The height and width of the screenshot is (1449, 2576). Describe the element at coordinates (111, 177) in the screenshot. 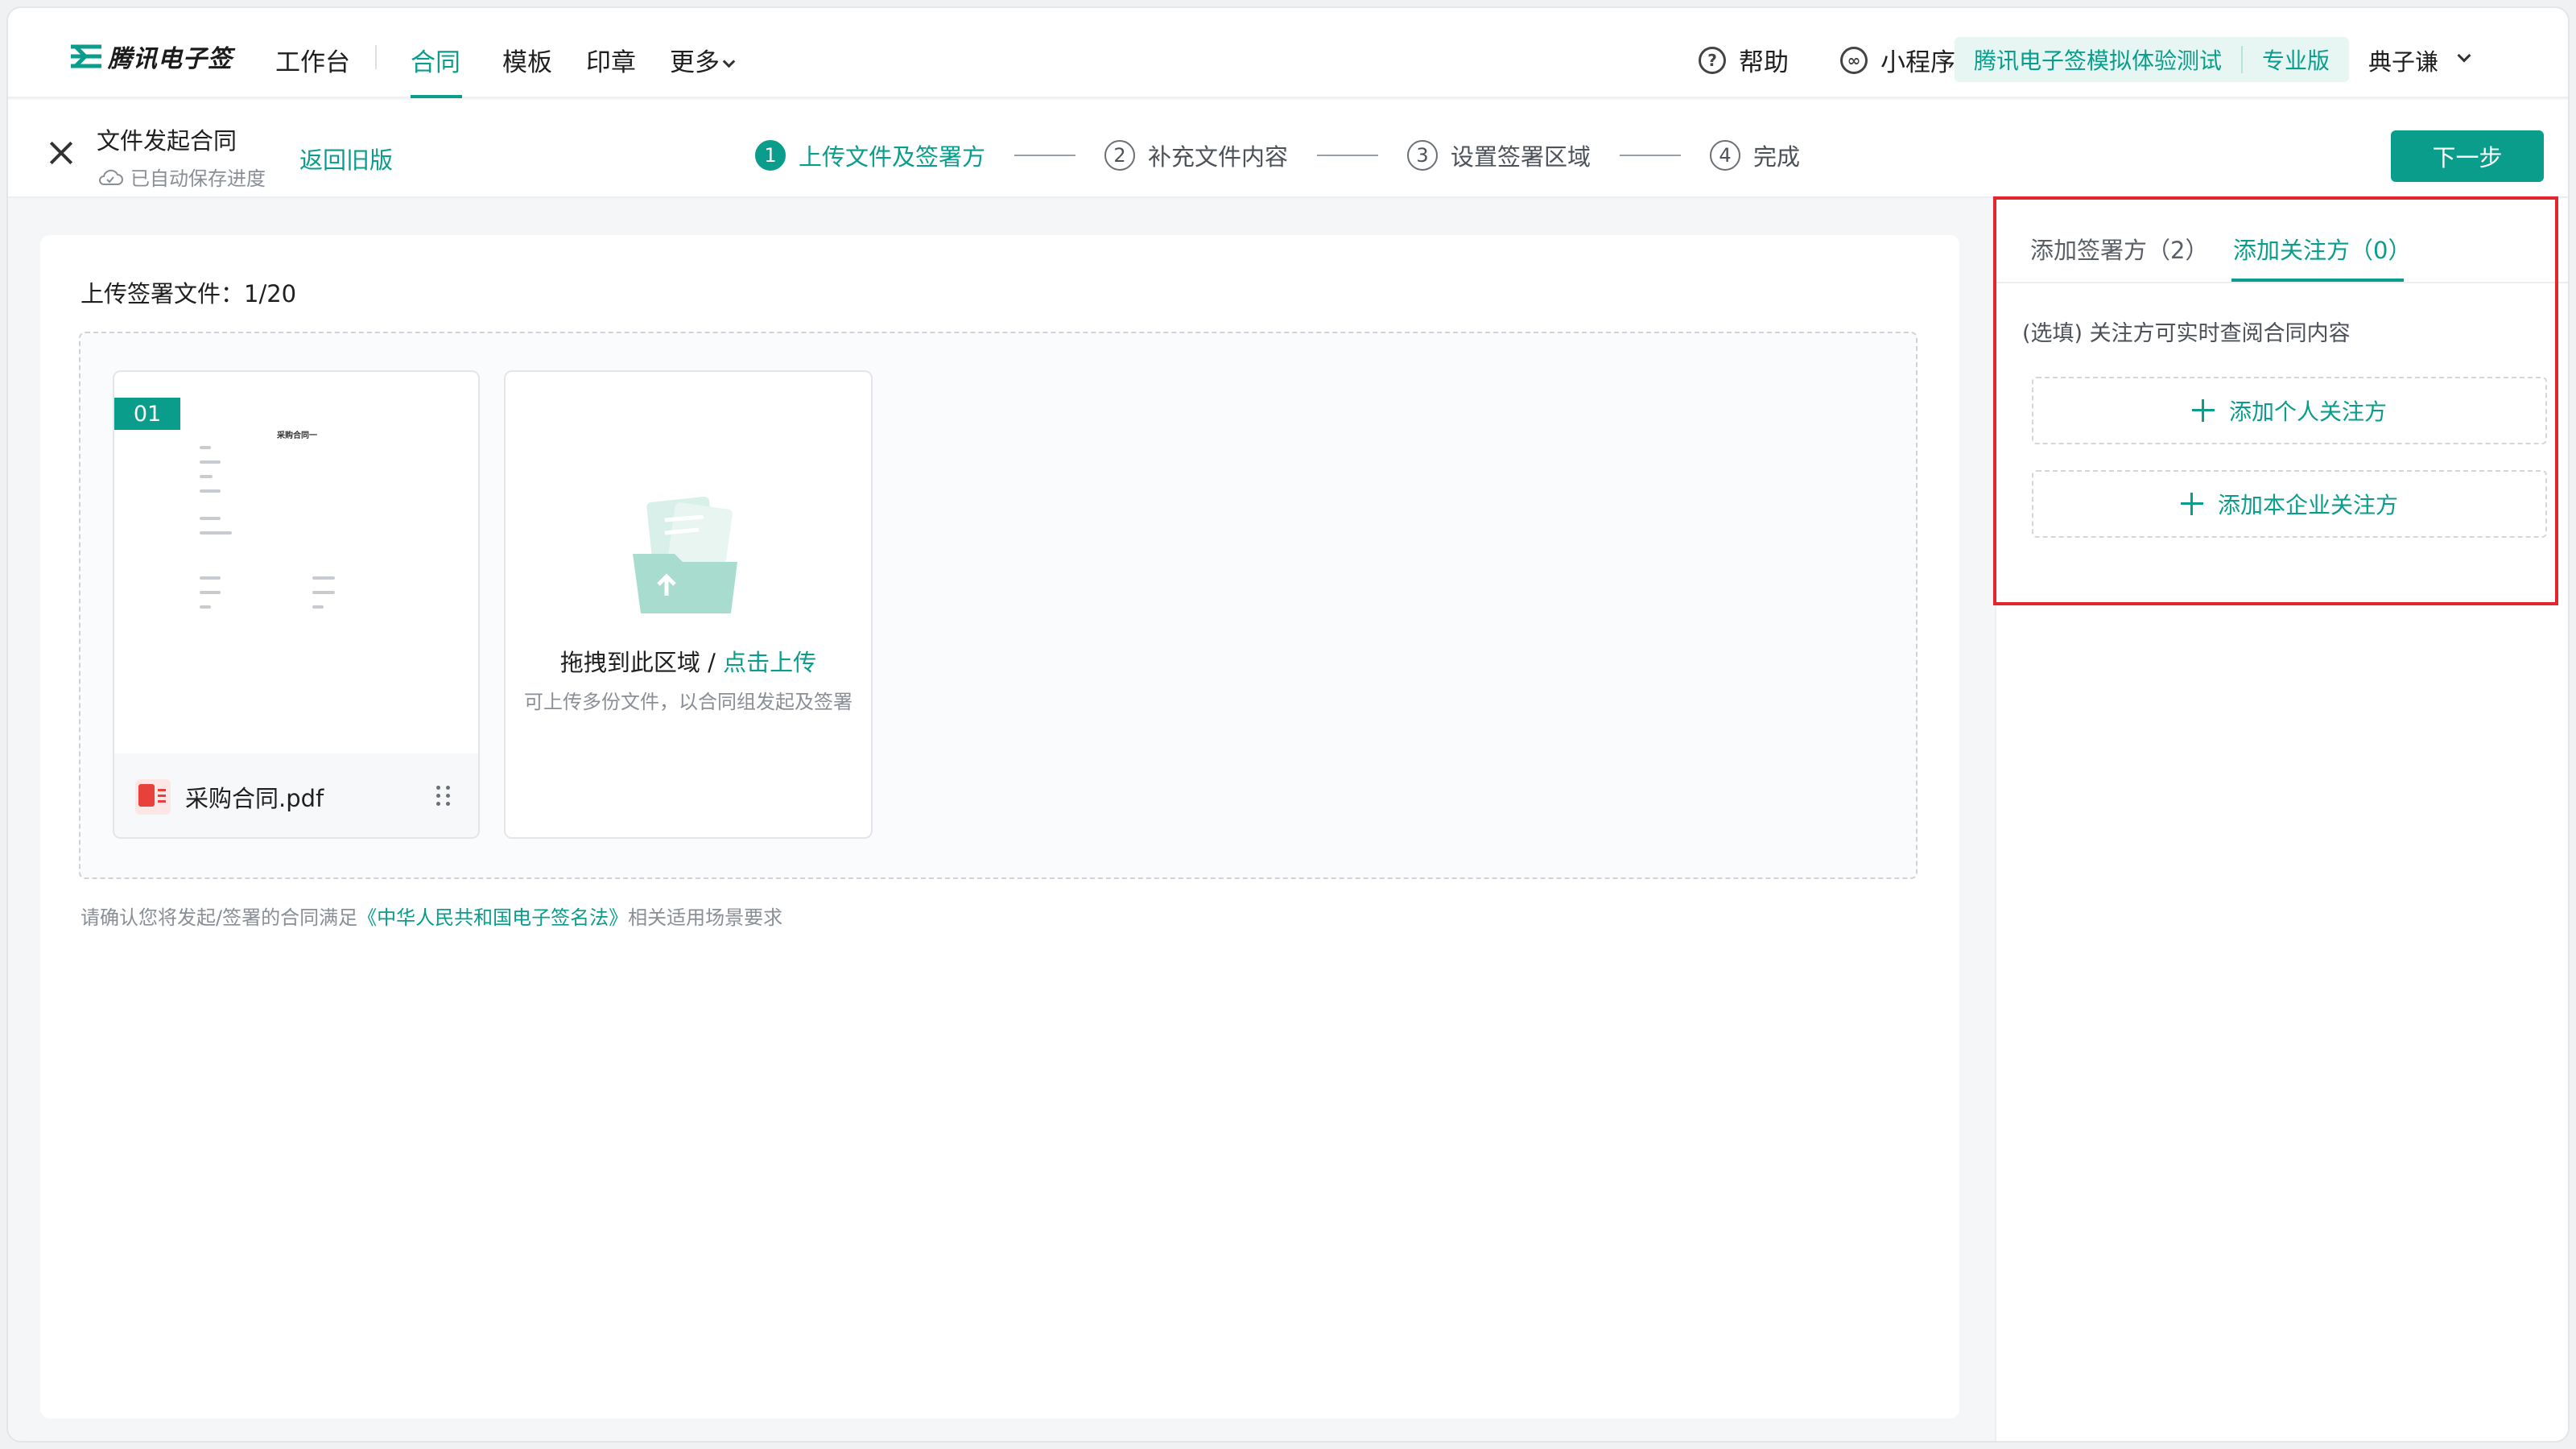

I see `cloud-check-icon` at that location.